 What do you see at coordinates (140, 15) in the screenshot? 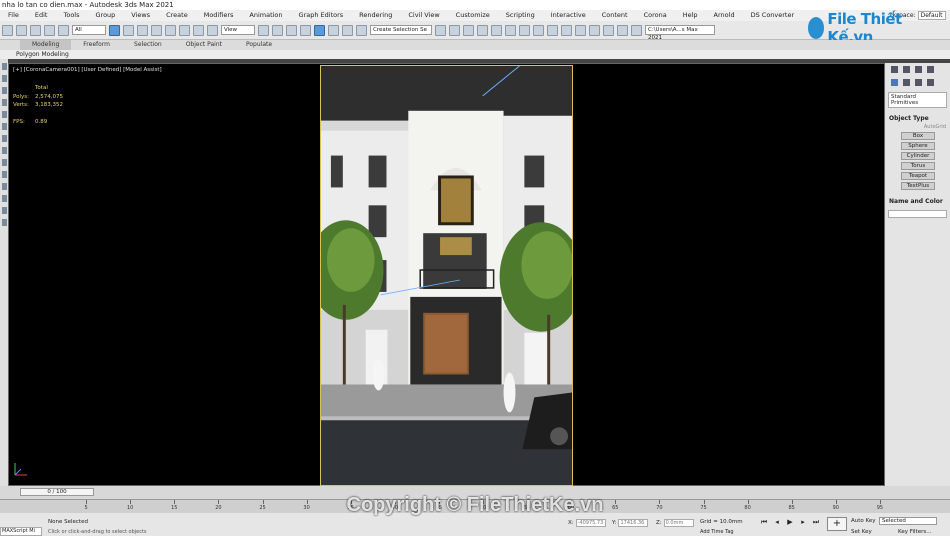
I see `menu-item-views: Views` at bounding box center [140, 15].